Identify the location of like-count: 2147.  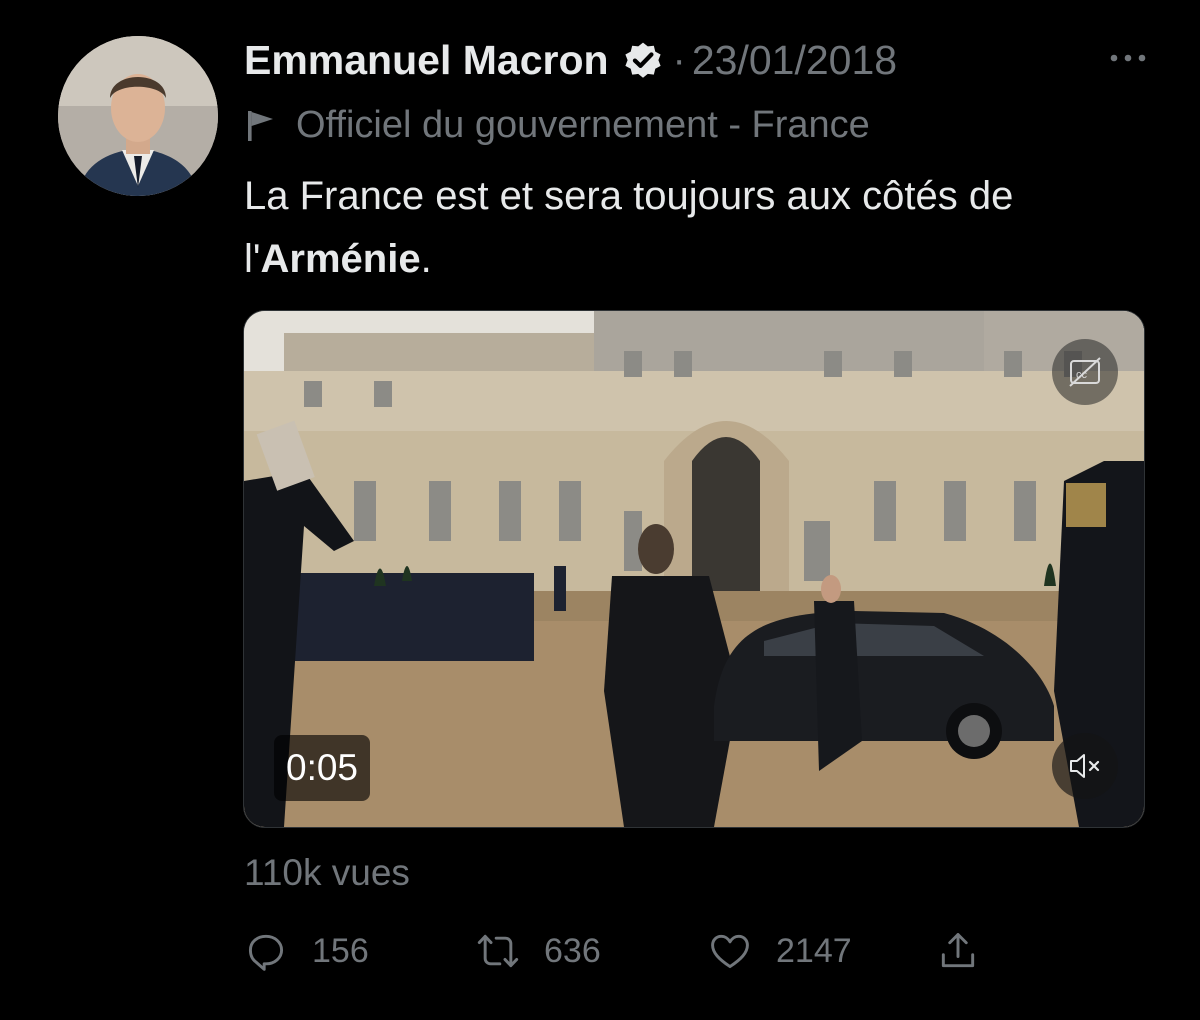
(814, 950).